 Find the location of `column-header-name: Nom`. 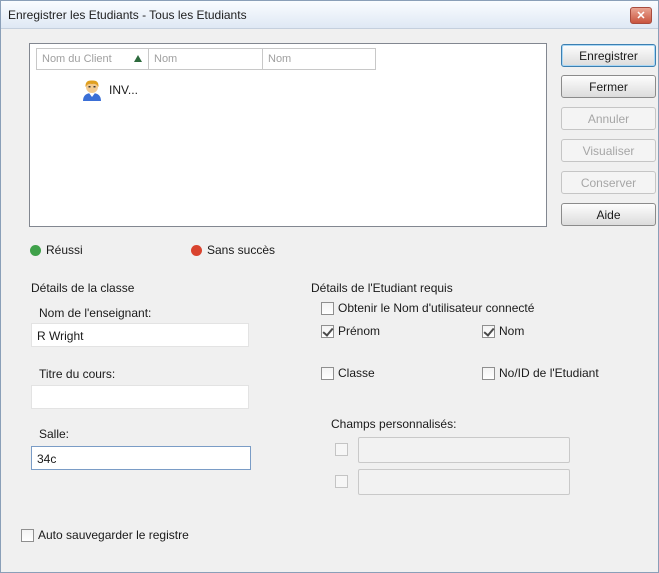

column-header-name: Nom is located at coordinates (205, 59).